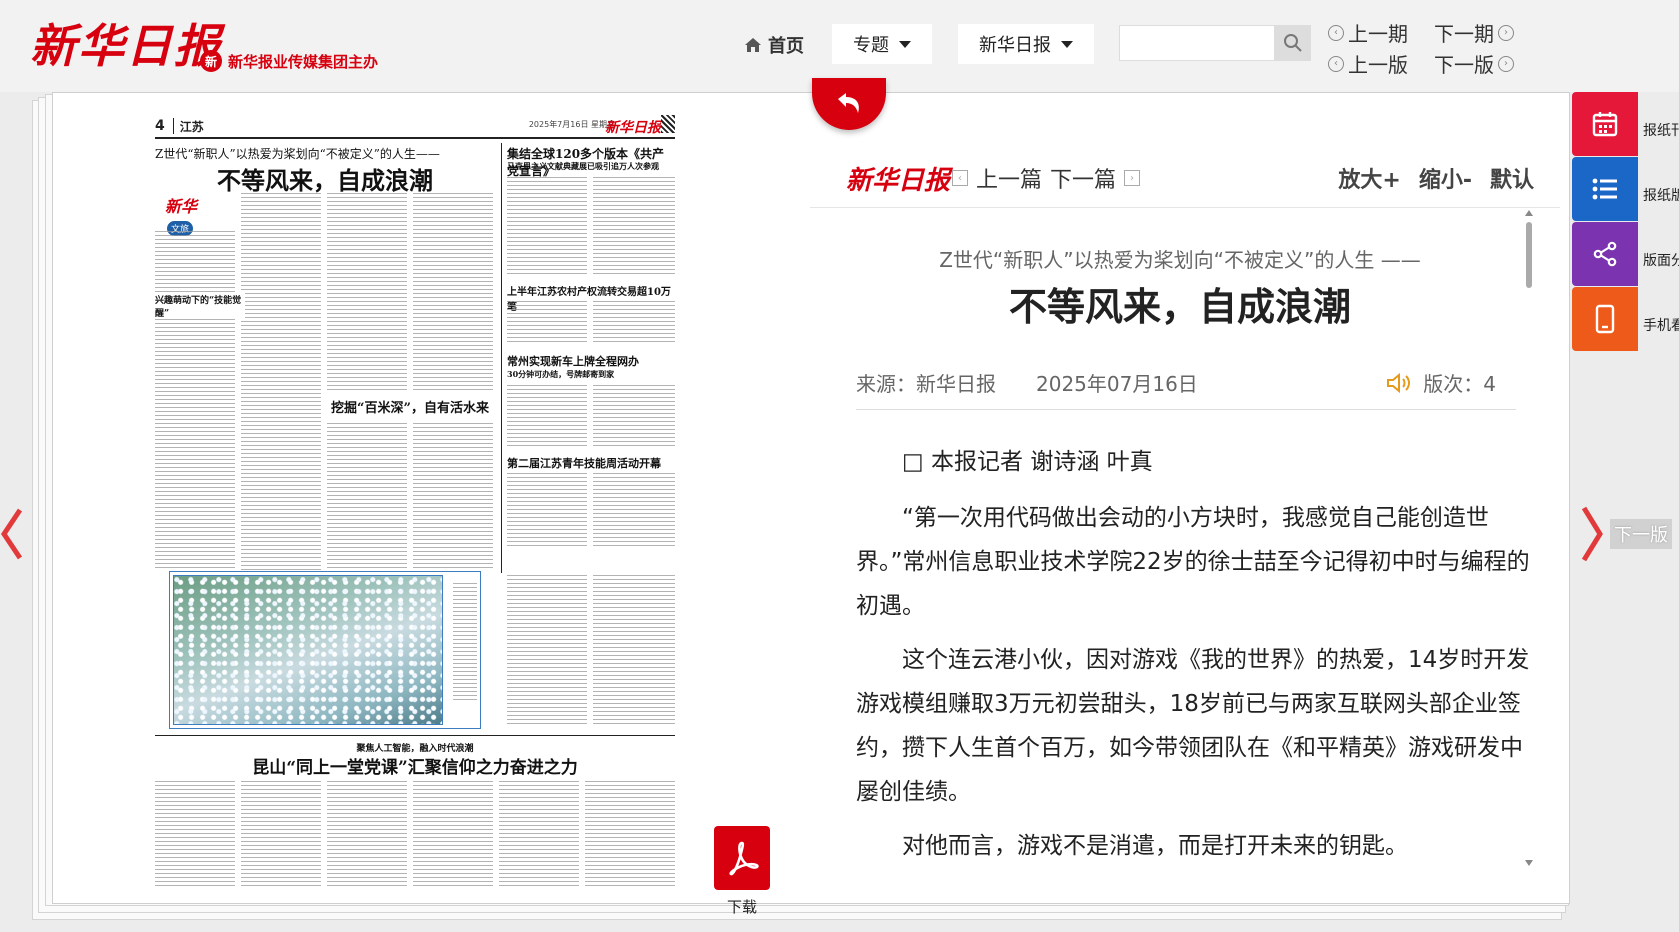  What do you see at coordinates (1378, 34) in the screenshot?
I see `prev-issue-label: 上一期` at bounding box center [1378, 34].